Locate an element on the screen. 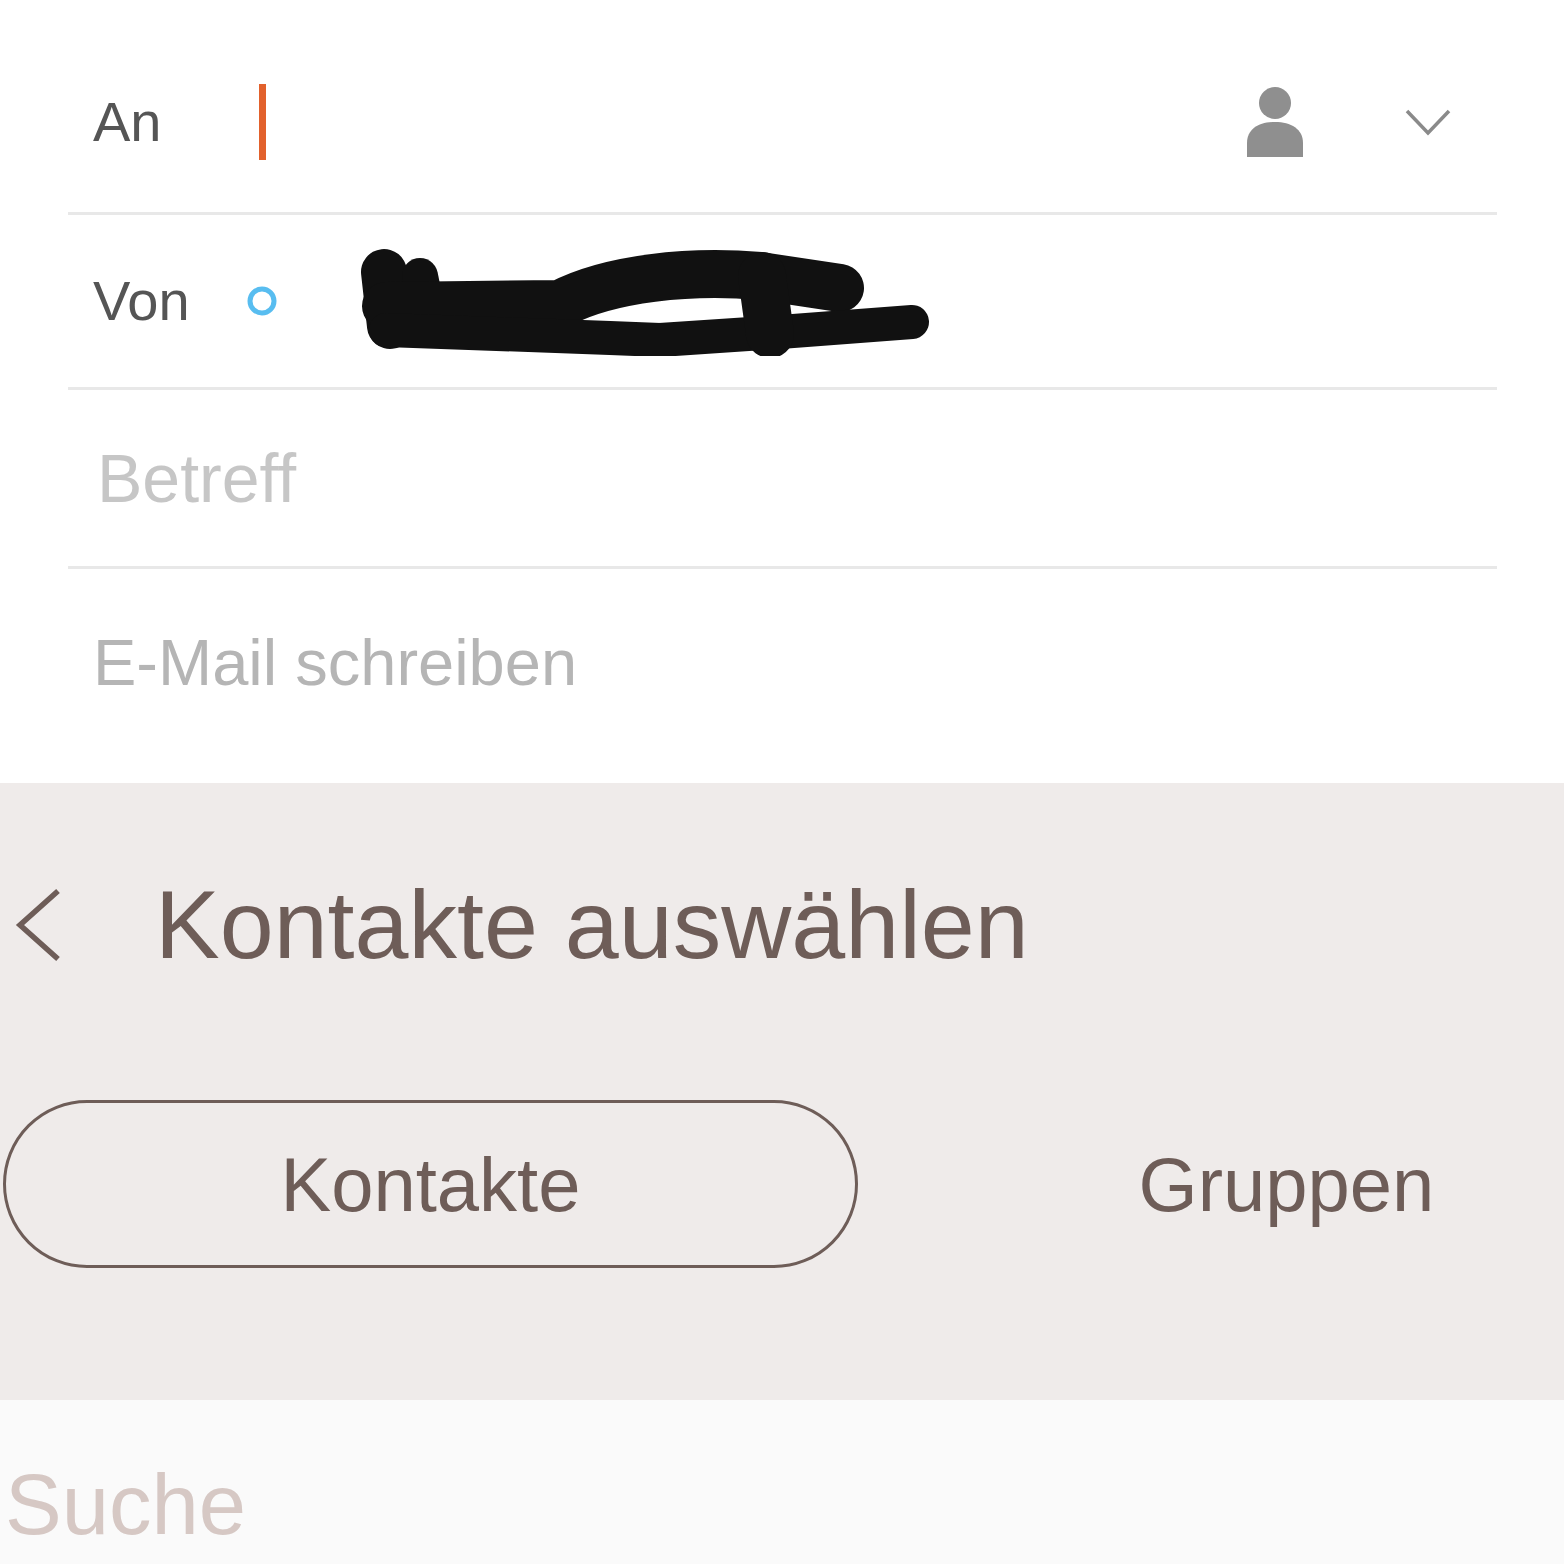  back-icon is located at coordinates (37, 925).